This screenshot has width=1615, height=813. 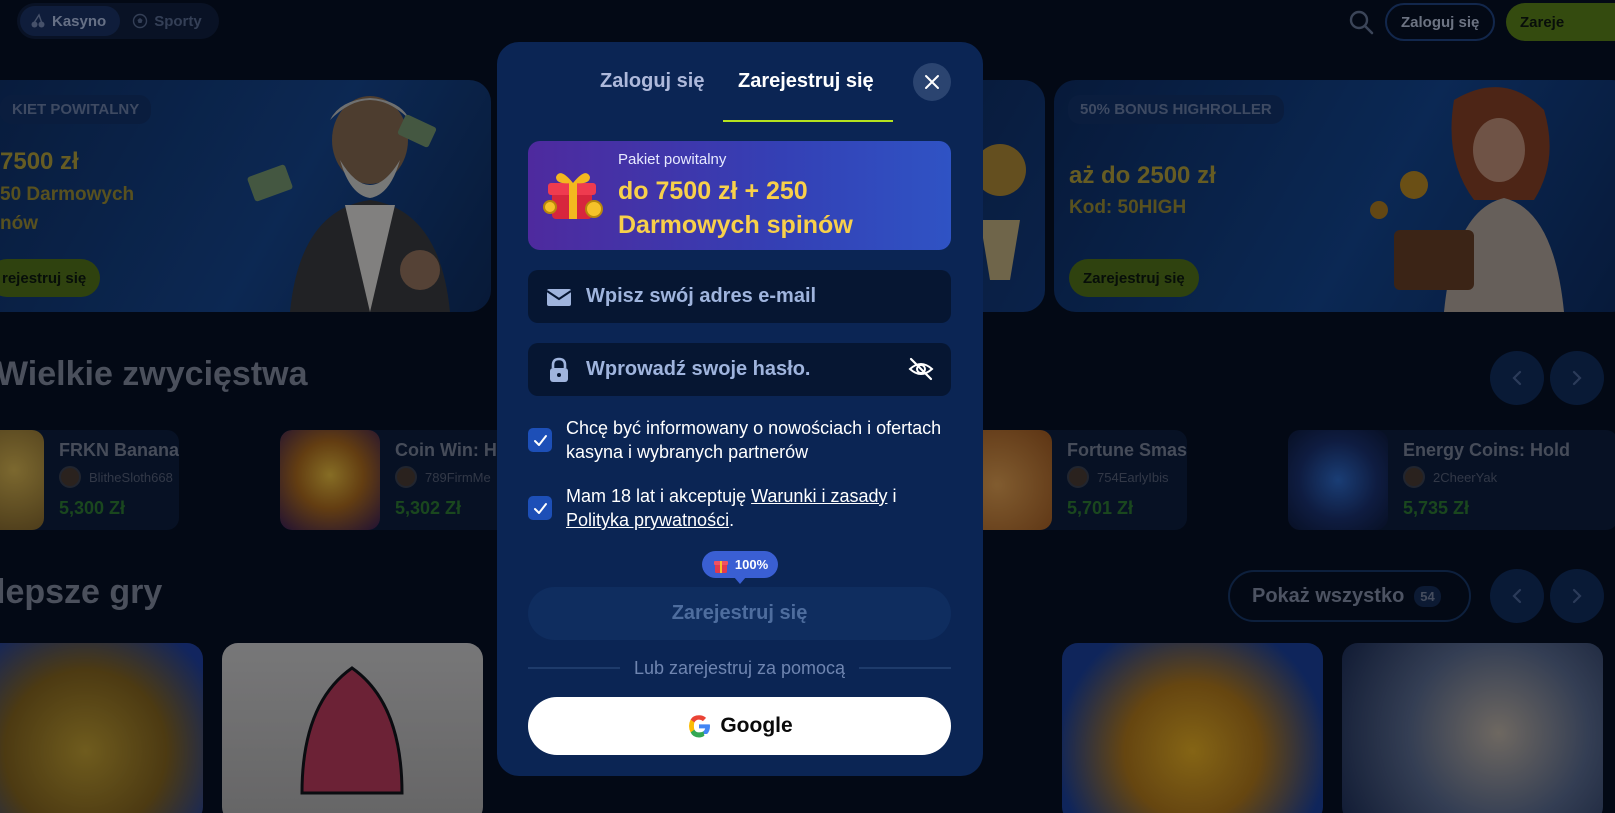 I want to click on tab-register: Zarejestruj się, so click(x=806, y=81).